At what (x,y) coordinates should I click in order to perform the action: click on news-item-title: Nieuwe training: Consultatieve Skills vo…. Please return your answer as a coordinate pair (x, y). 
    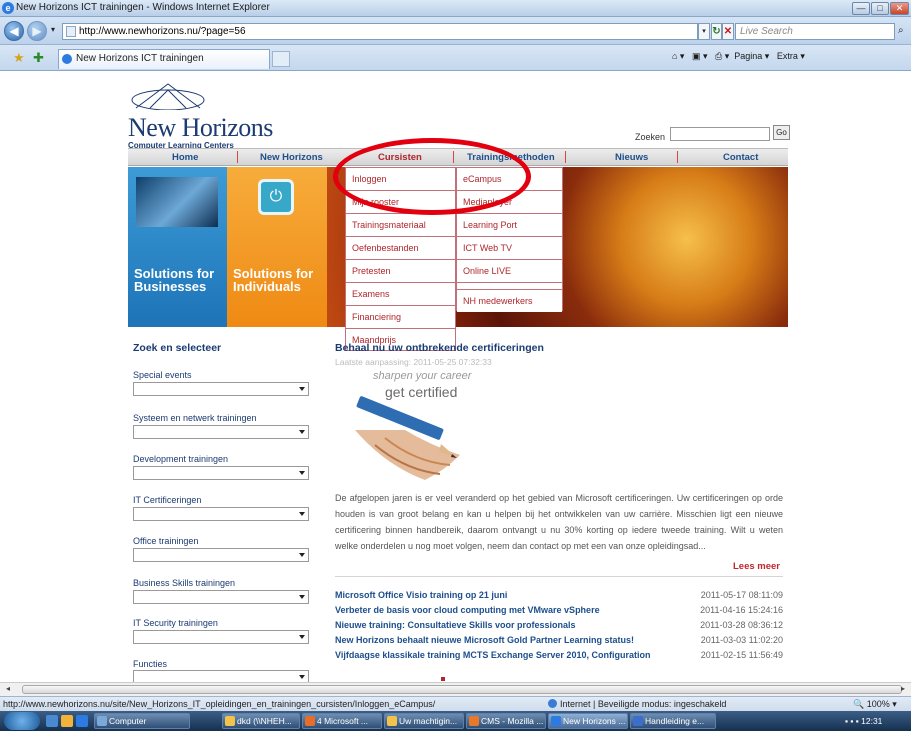
    Looking at the image, I should click on (455, 625).